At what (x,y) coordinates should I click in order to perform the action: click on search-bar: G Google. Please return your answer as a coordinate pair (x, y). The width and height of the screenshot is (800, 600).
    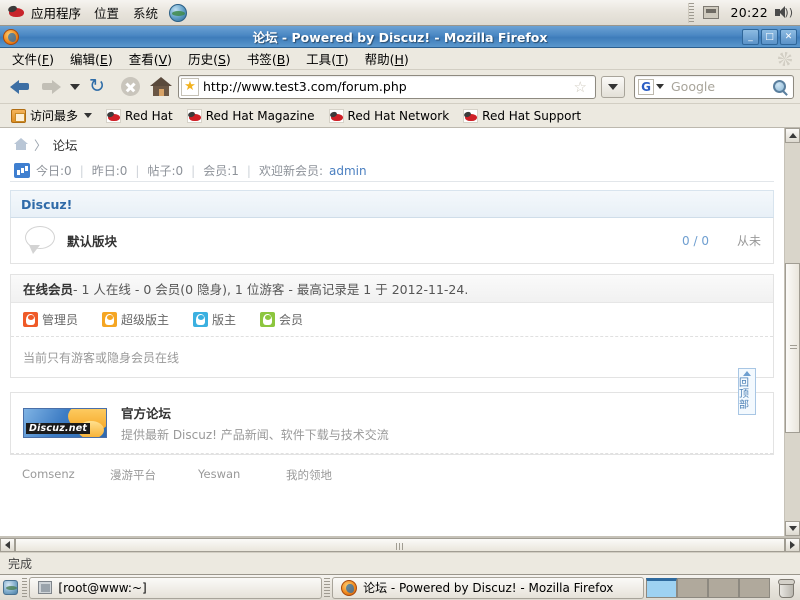
    Looking at the image, I should click on (714, 86).